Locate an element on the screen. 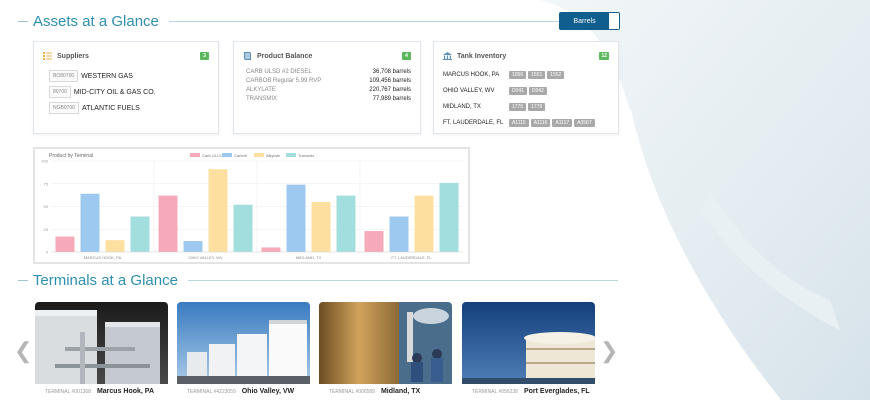 This screenshot has width=870, height=400. tank-chip: D042 is located at coordinates (537, 91).